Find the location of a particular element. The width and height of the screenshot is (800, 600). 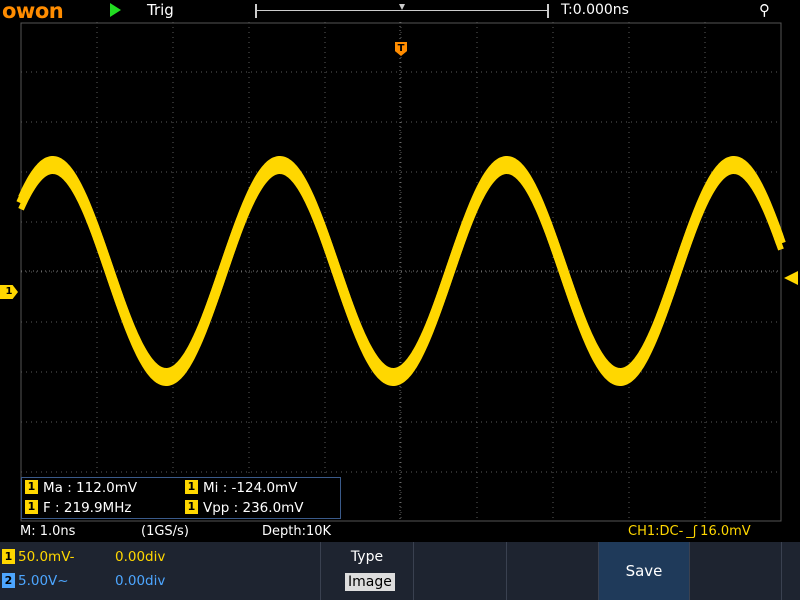

rising-edge-icon: _ʃ is located at coordinates (692, 531).